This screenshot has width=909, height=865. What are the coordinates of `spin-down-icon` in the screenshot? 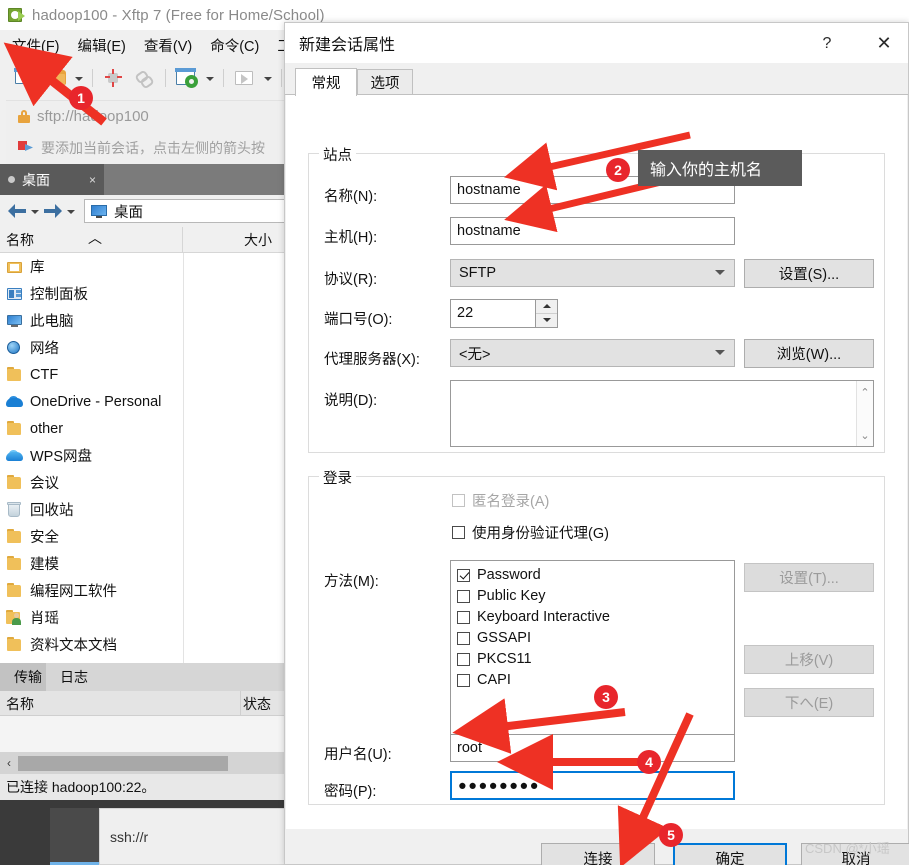 It's located at (546, 321).